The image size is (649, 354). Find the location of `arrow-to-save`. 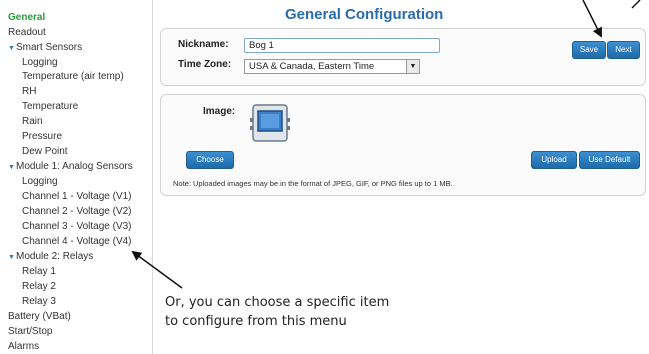

arrow-to-save is located at coordinates (592, 19).